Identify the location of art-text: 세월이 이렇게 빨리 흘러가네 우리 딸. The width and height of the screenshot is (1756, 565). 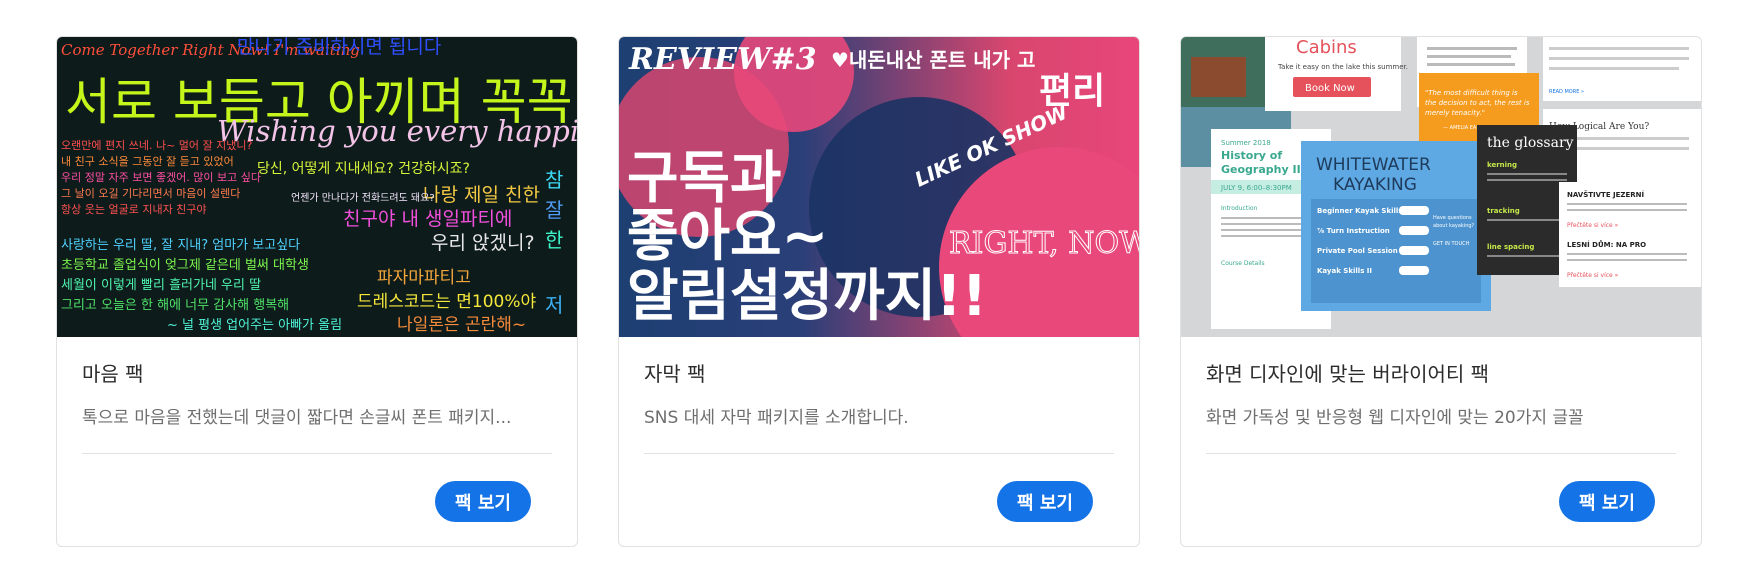
(161, 285).